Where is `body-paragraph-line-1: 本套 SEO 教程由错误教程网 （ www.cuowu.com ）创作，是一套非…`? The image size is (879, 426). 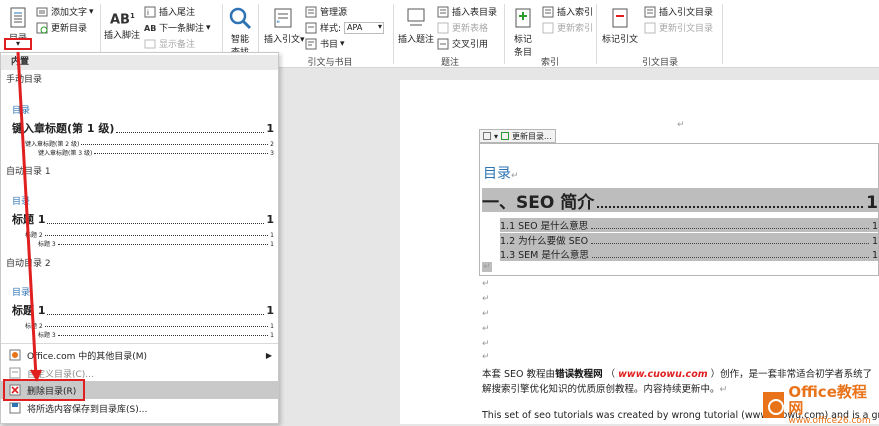
body-paragraph-line-1: 本套 SEO 教程由错误教程网 （ www.cuowu.com ）创作，是一套非… is located at coordinates (677, 374).